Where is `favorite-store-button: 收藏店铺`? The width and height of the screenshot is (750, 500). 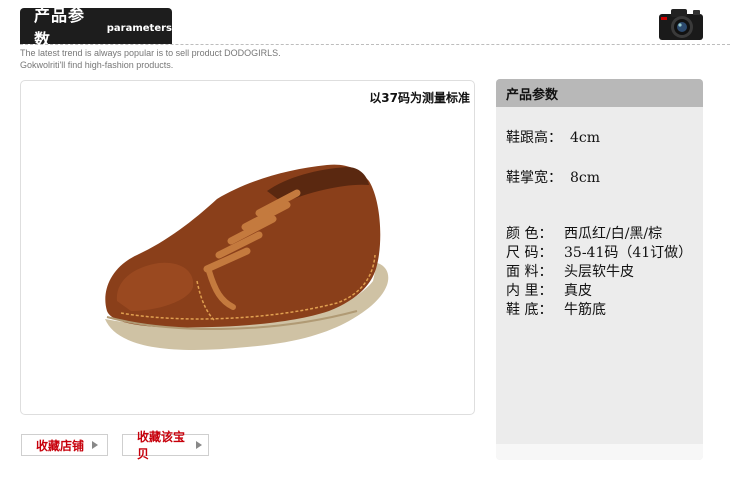
favorite-store-button: 收藏店铺 is located at coordinates (64, 445).